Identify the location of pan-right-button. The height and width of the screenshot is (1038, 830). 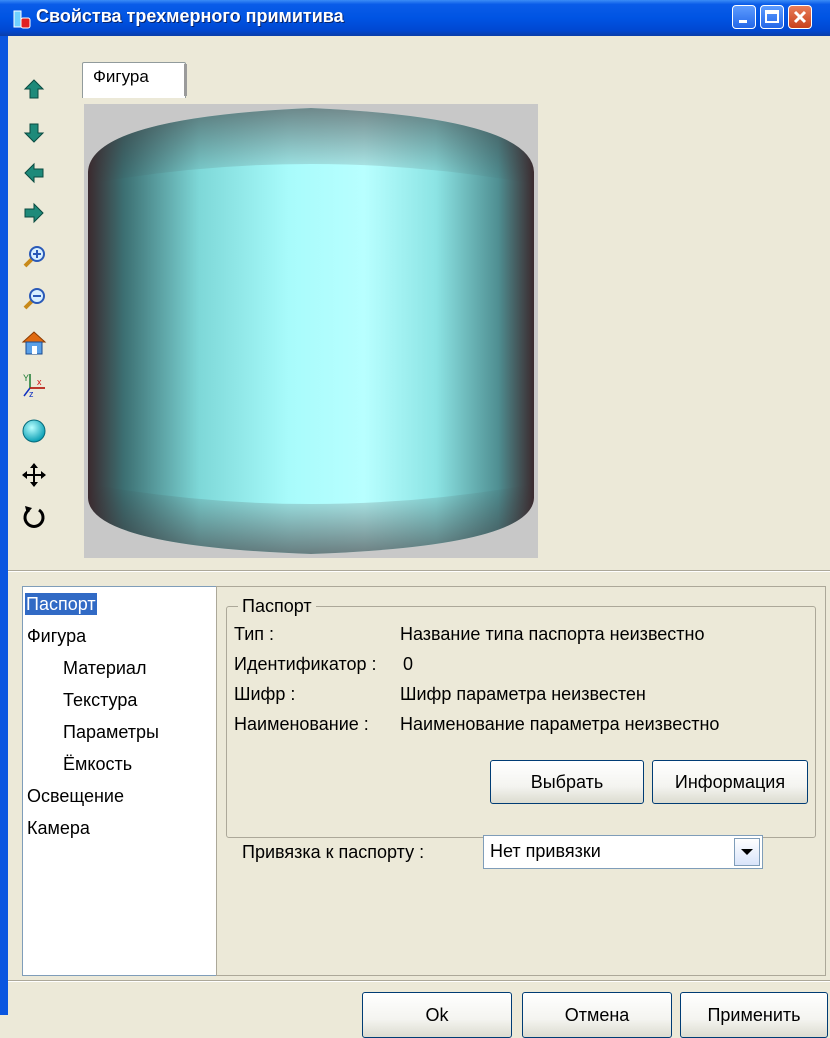
(34, 213).